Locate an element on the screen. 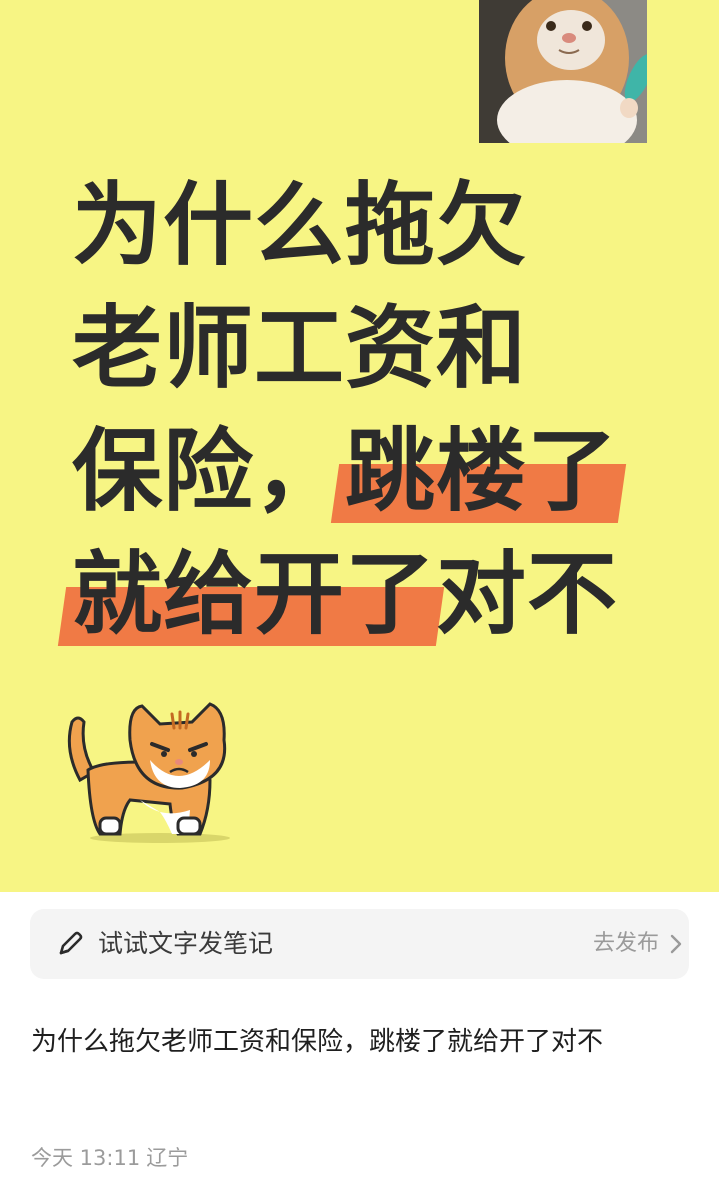  headline-line-4: 就给开了对不 is located at coordinates (382, 594).